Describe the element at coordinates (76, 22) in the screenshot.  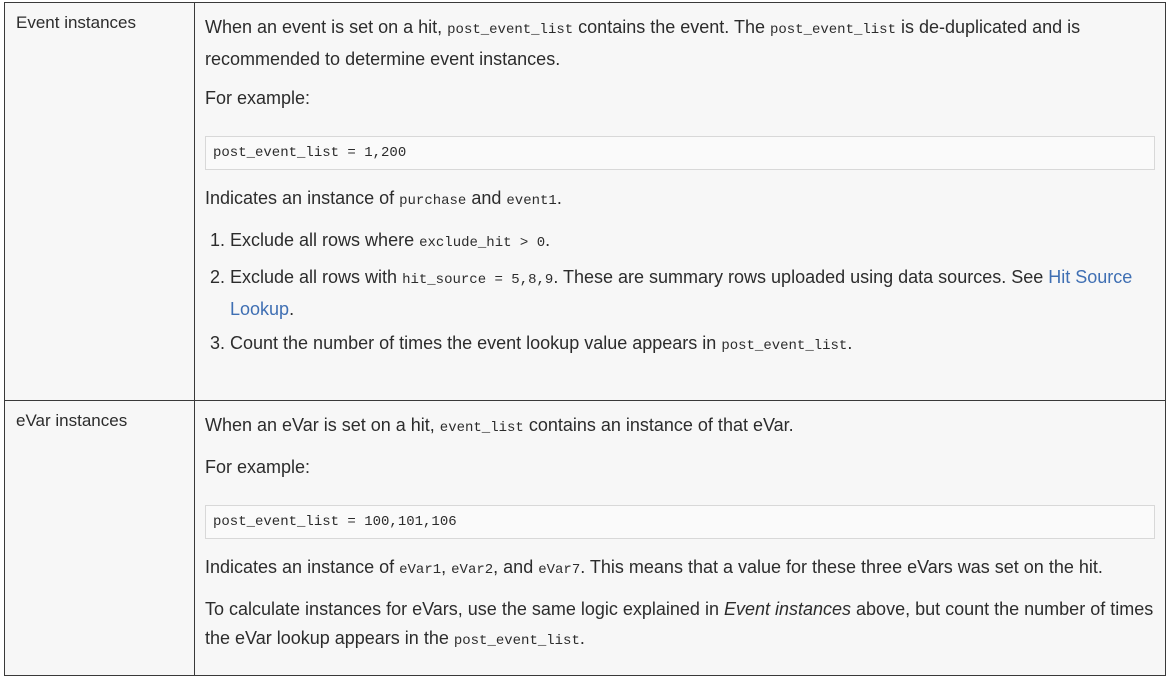
I see `term-label: Event instances` at that location.